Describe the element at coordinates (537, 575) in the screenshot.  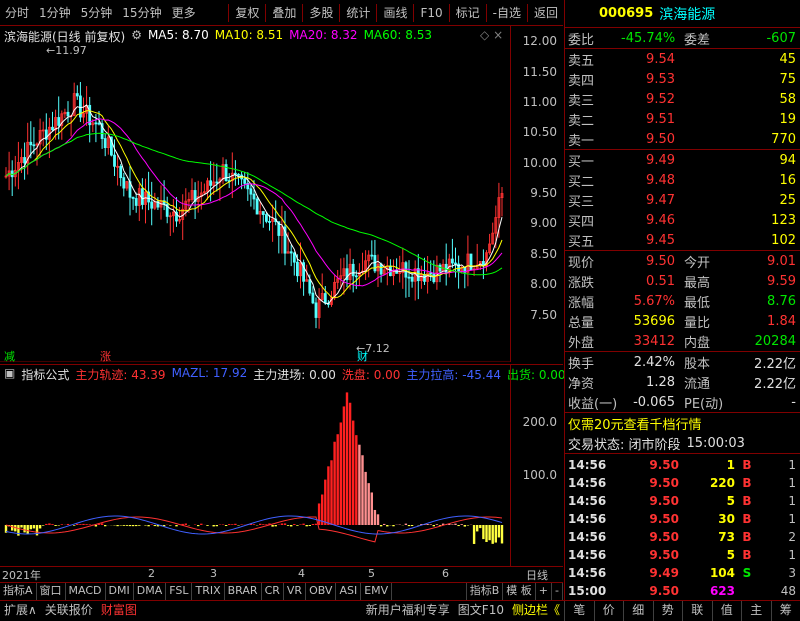
I see `period-label: 日线` at that location.